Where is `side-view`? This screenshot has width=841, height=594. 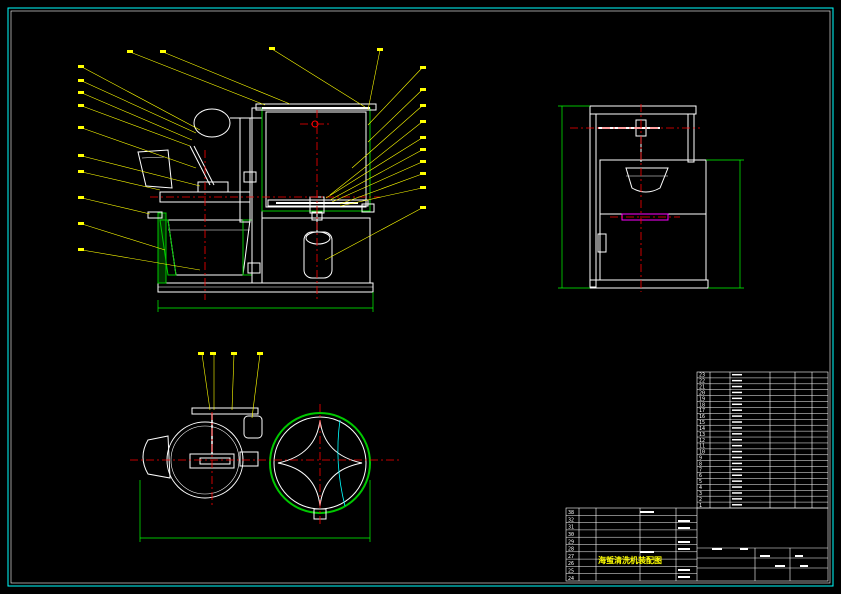 side-view is located at coordinates (649, 197).